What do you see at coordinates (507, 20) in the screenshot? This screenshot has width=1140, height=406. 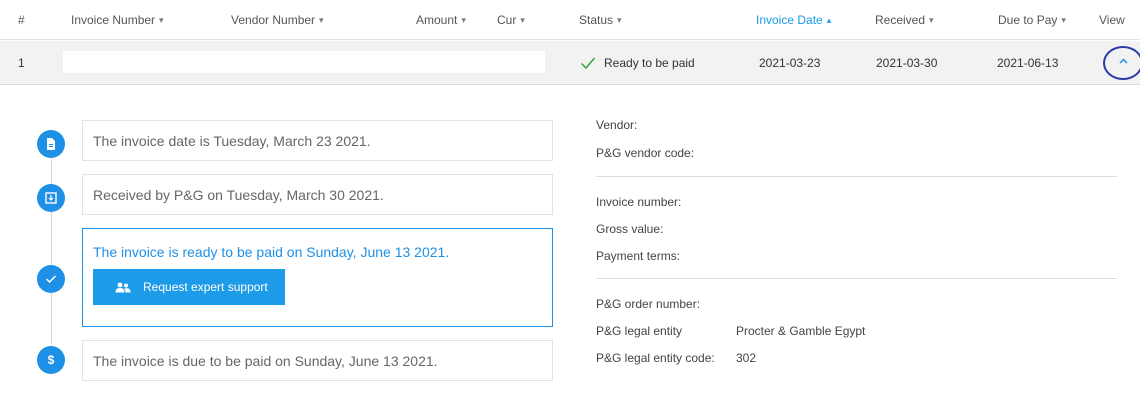 I see `col-header-label: Cur` at bounding box center [507, 20].